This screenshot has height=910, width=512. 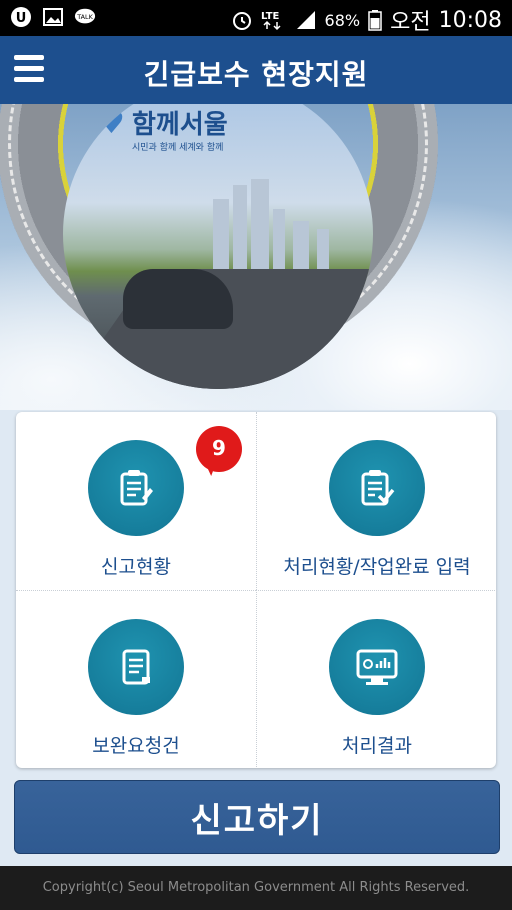 I want to click on menu-item-report-status: 신고현황 9, so click(x=136, y=501).